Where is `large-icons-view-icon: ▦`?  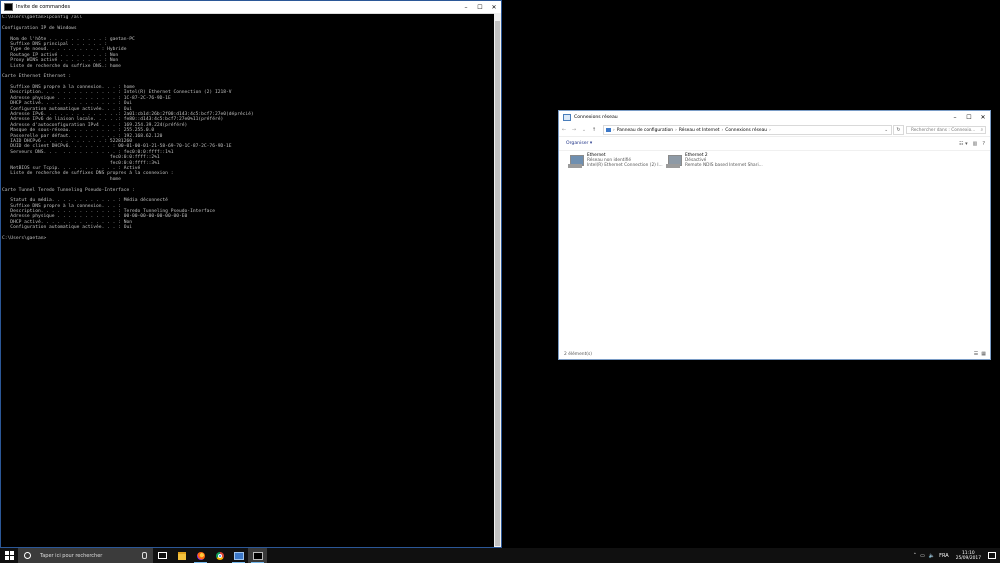
large-icons-view-icon: ▦ is located at coordinates (983, 354).